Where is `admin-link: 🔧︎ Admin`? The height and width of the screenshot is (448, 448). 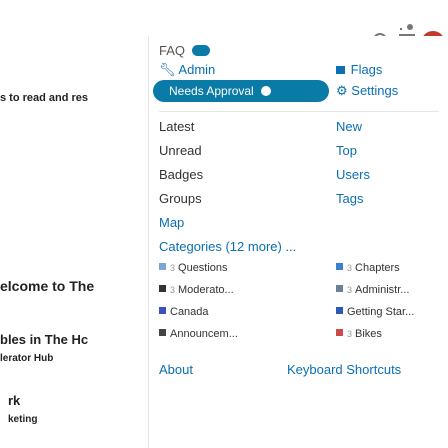 admin-link: 🔧︎ Admin is located at coordinates (187, 70).